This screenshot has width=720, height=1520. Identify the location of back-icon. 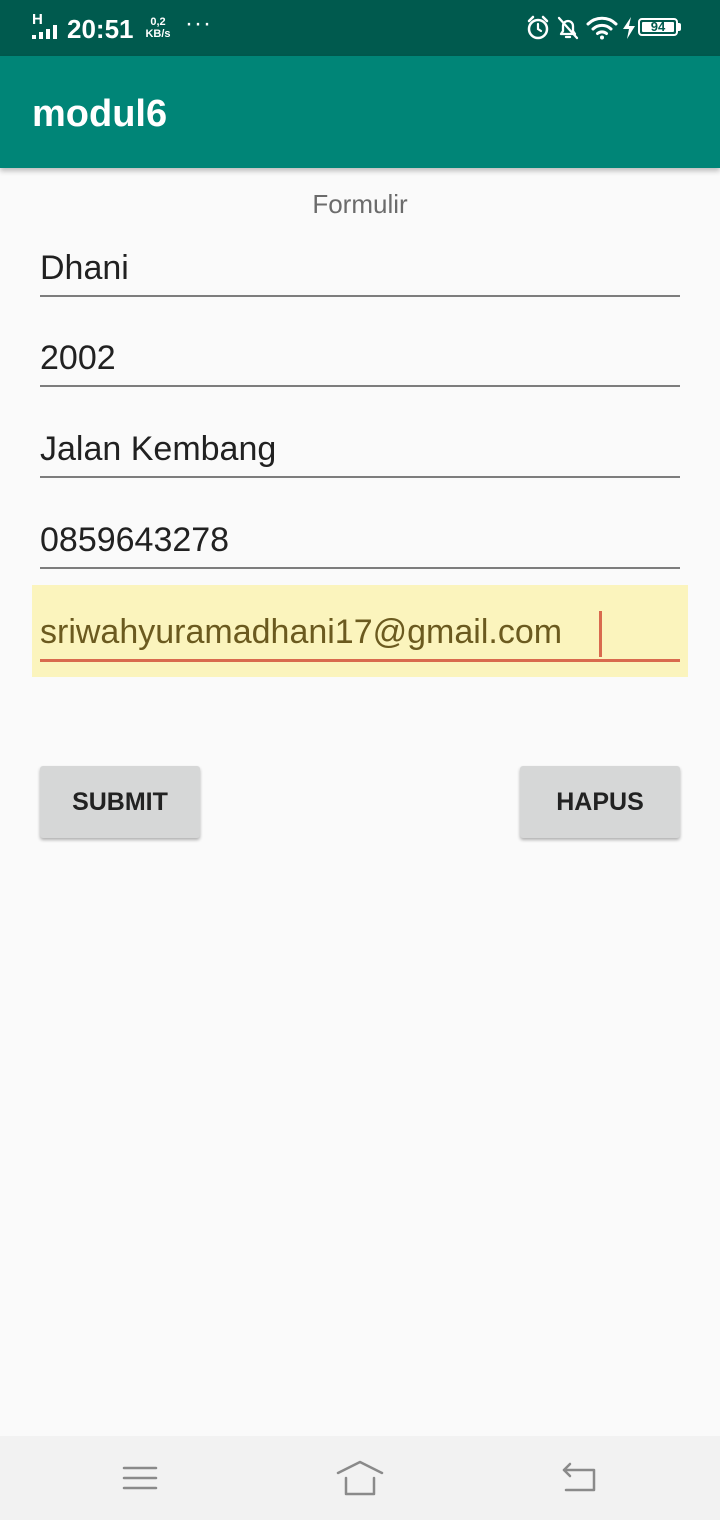
(579, 1477).